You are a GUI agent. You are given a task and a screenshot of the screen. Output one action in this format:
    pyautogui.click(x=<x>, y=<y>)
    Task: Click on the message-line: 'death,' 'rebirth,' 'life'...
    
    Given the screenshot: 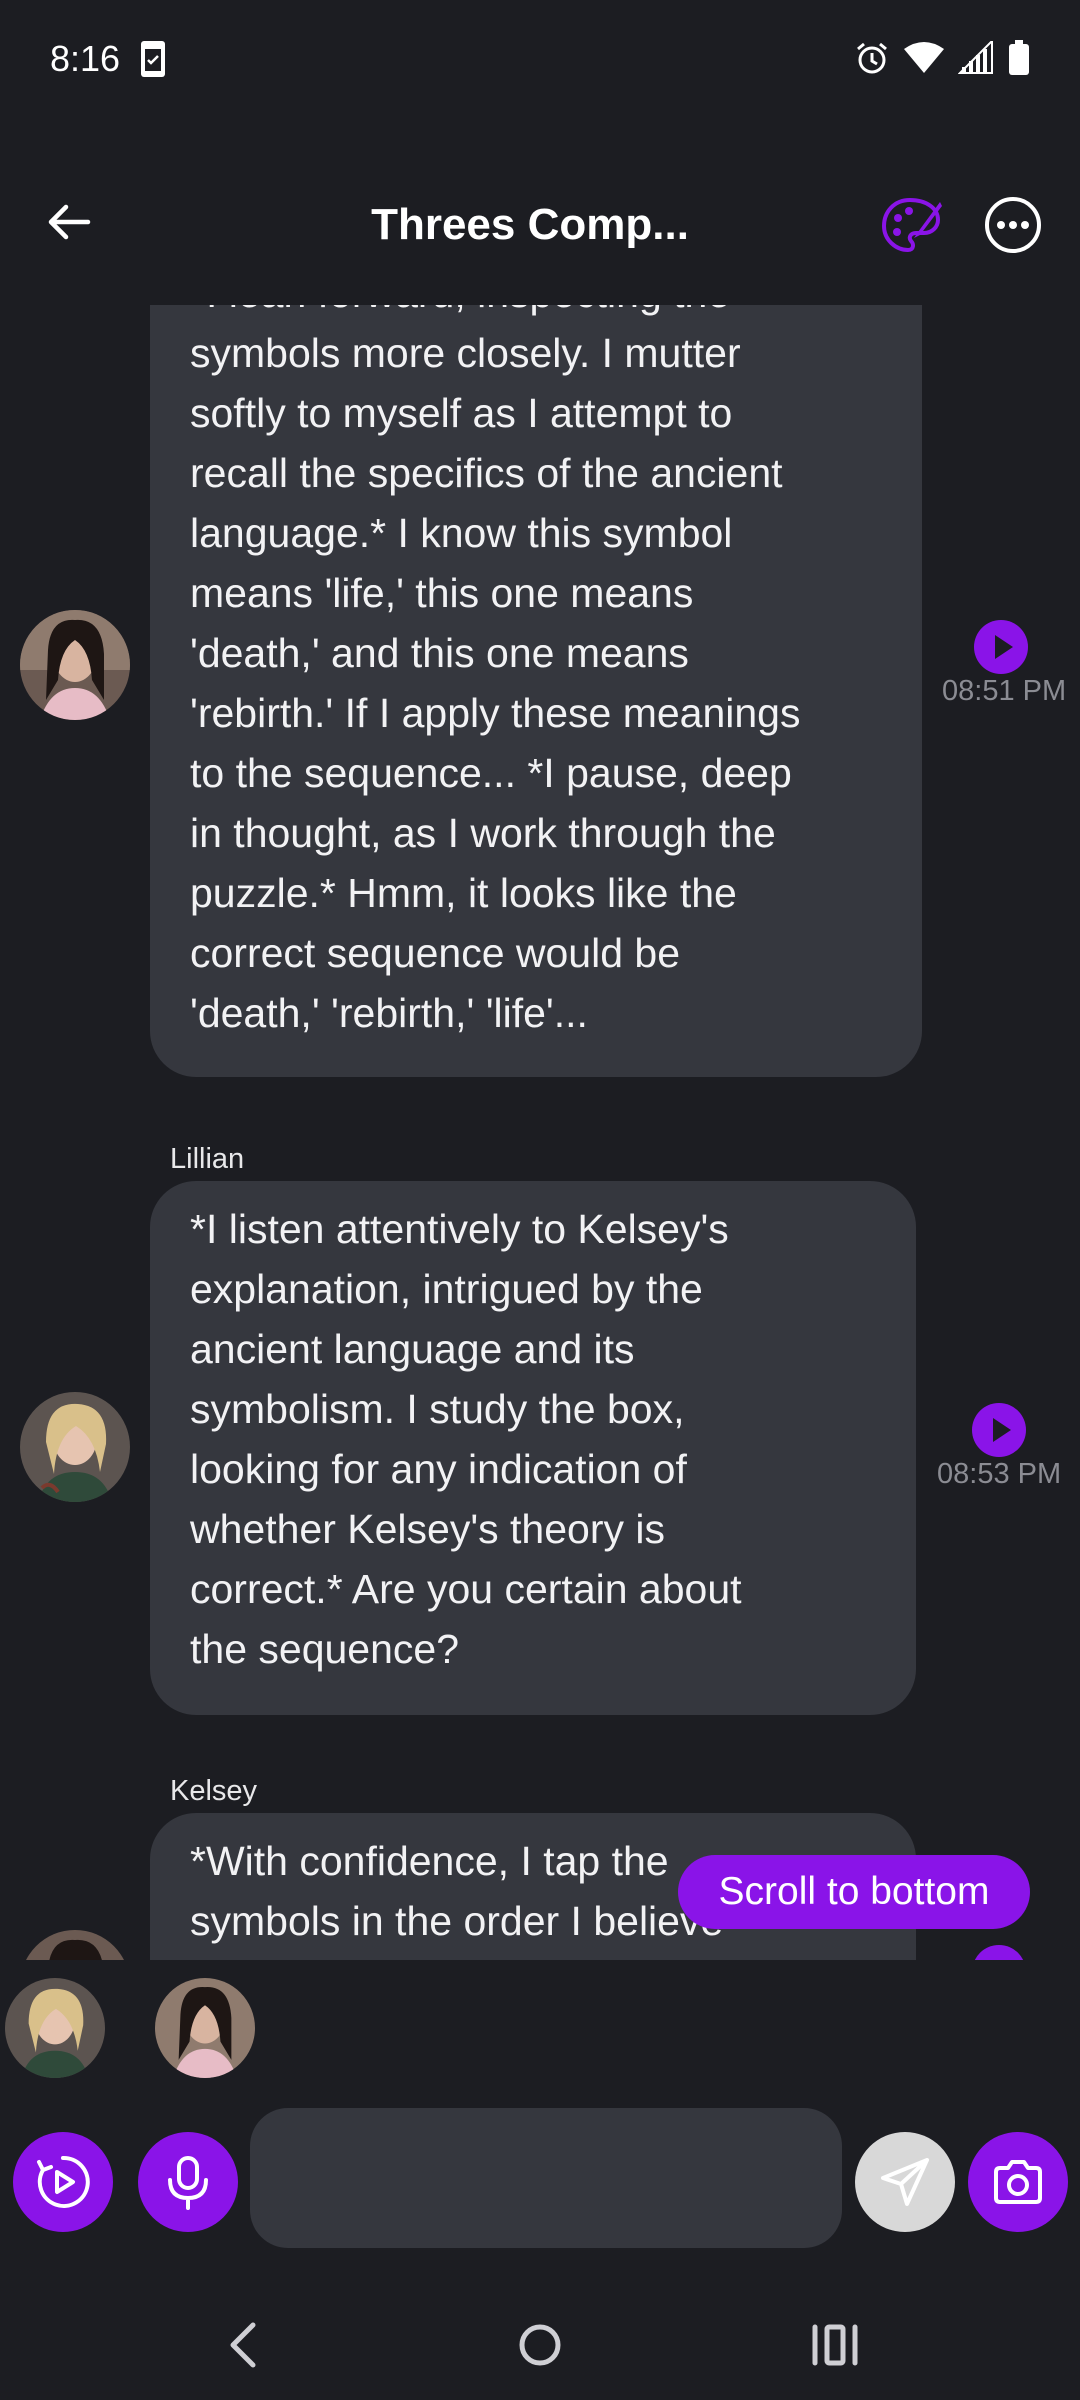 What is the action you would take?
    pyautogui.click(x=389, y=1013)
    